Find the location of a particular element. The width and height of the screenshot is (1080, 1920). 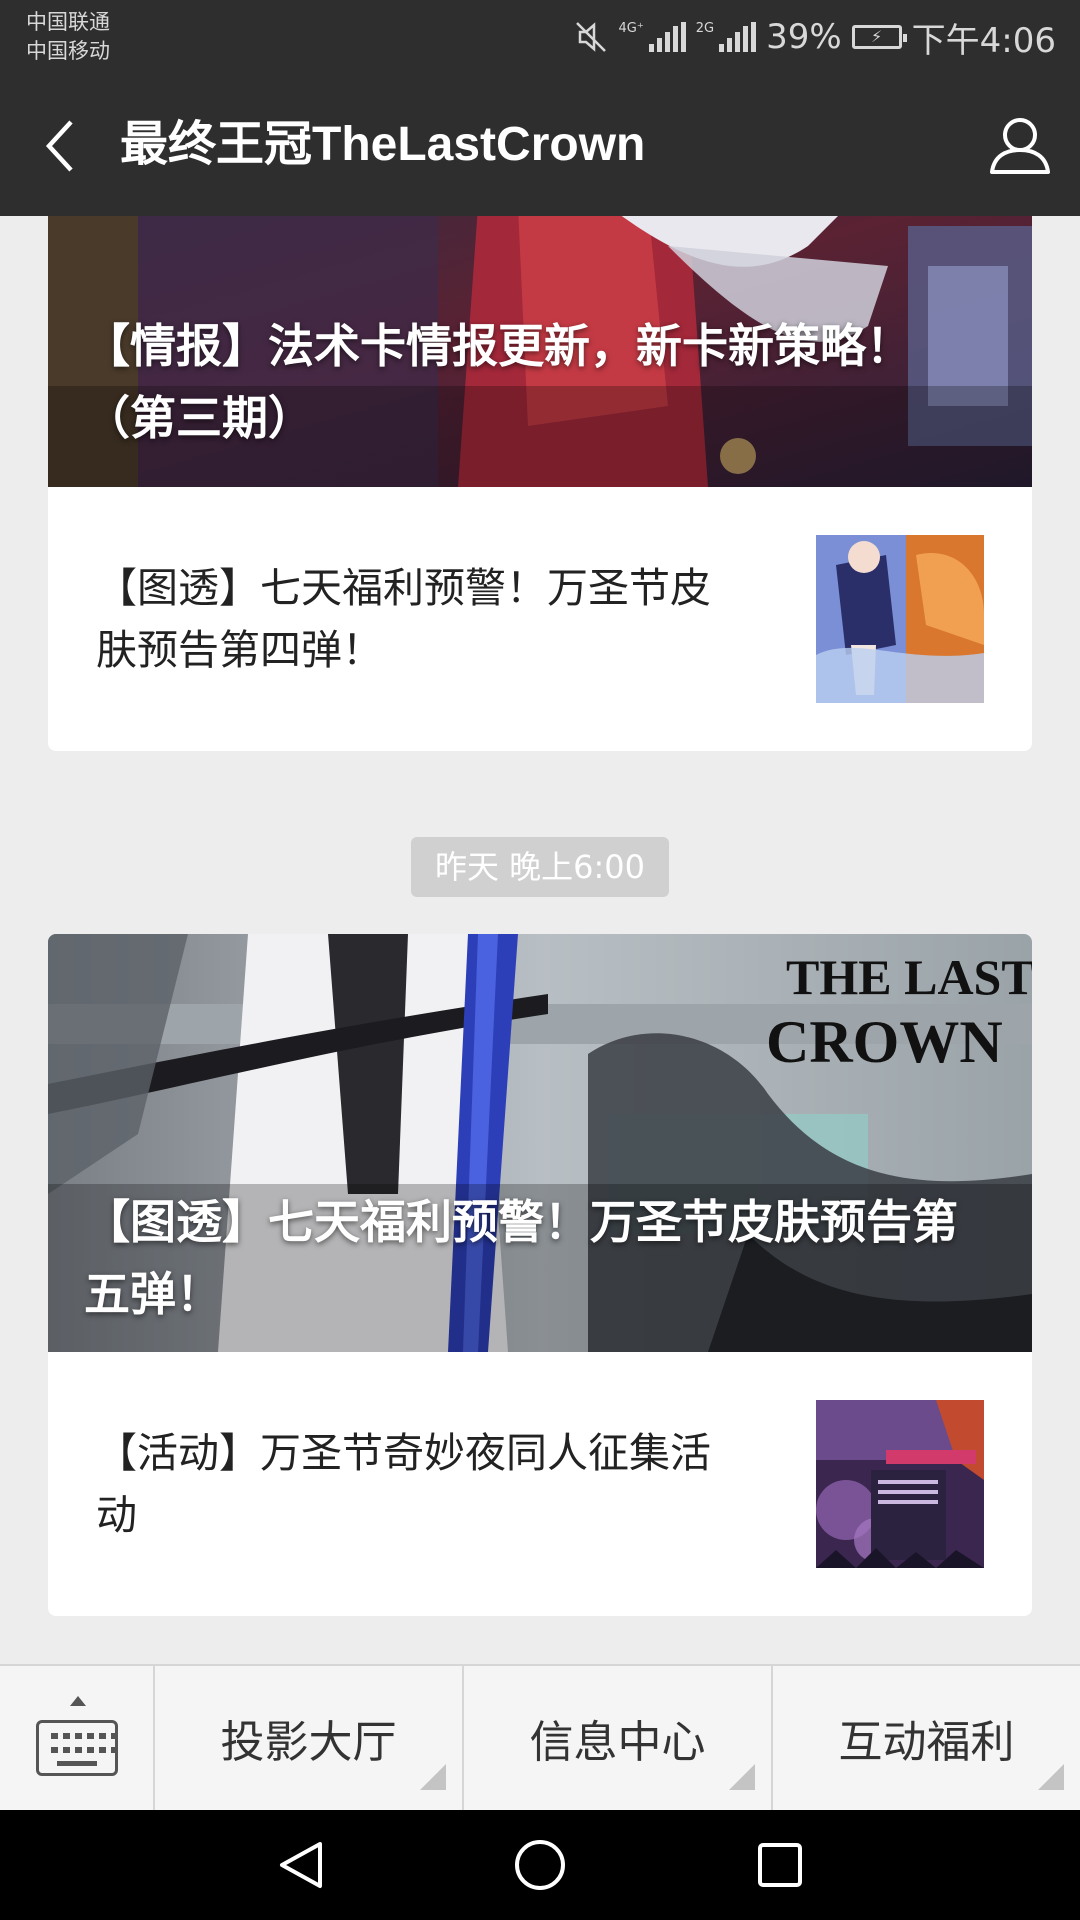

battery-percent: 39% is located at coordinates (804, 37).